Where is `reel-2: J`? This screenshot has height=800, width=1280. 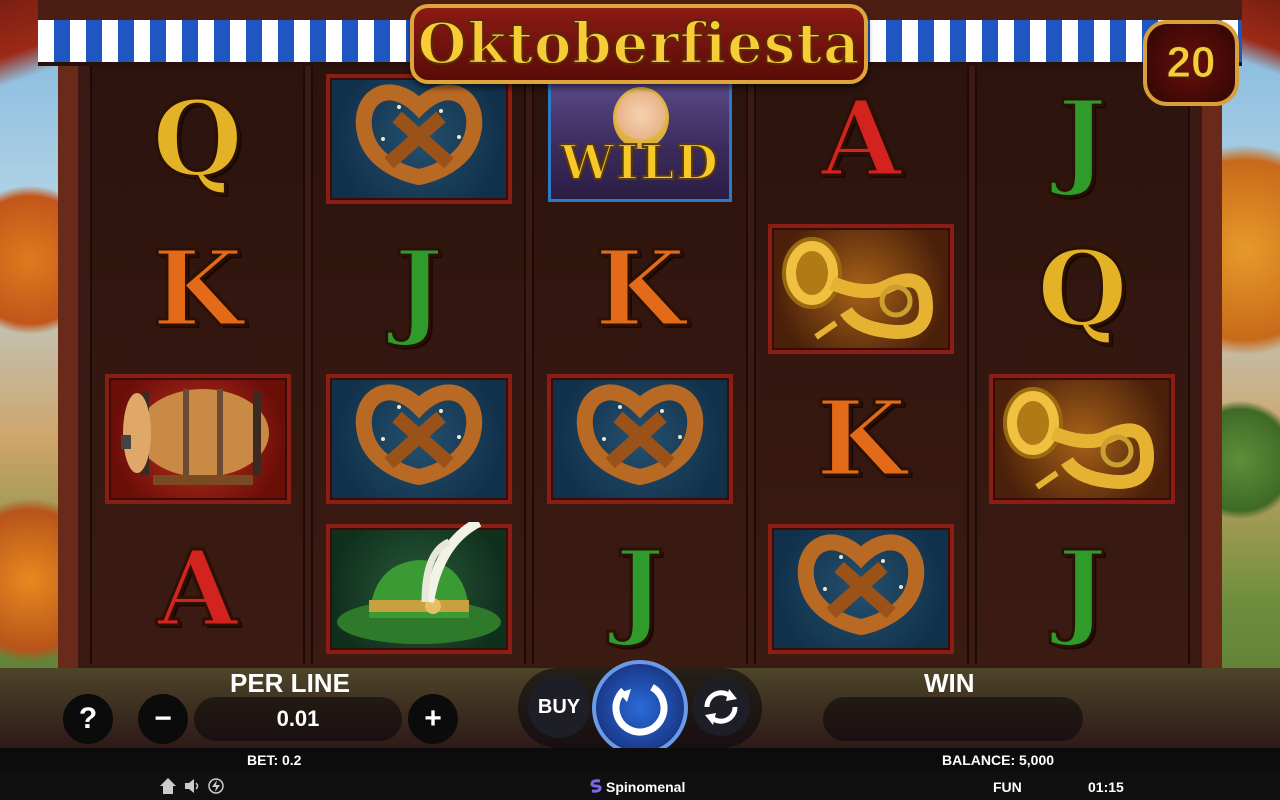 reel-2: J is located at coordinates (419, 365).